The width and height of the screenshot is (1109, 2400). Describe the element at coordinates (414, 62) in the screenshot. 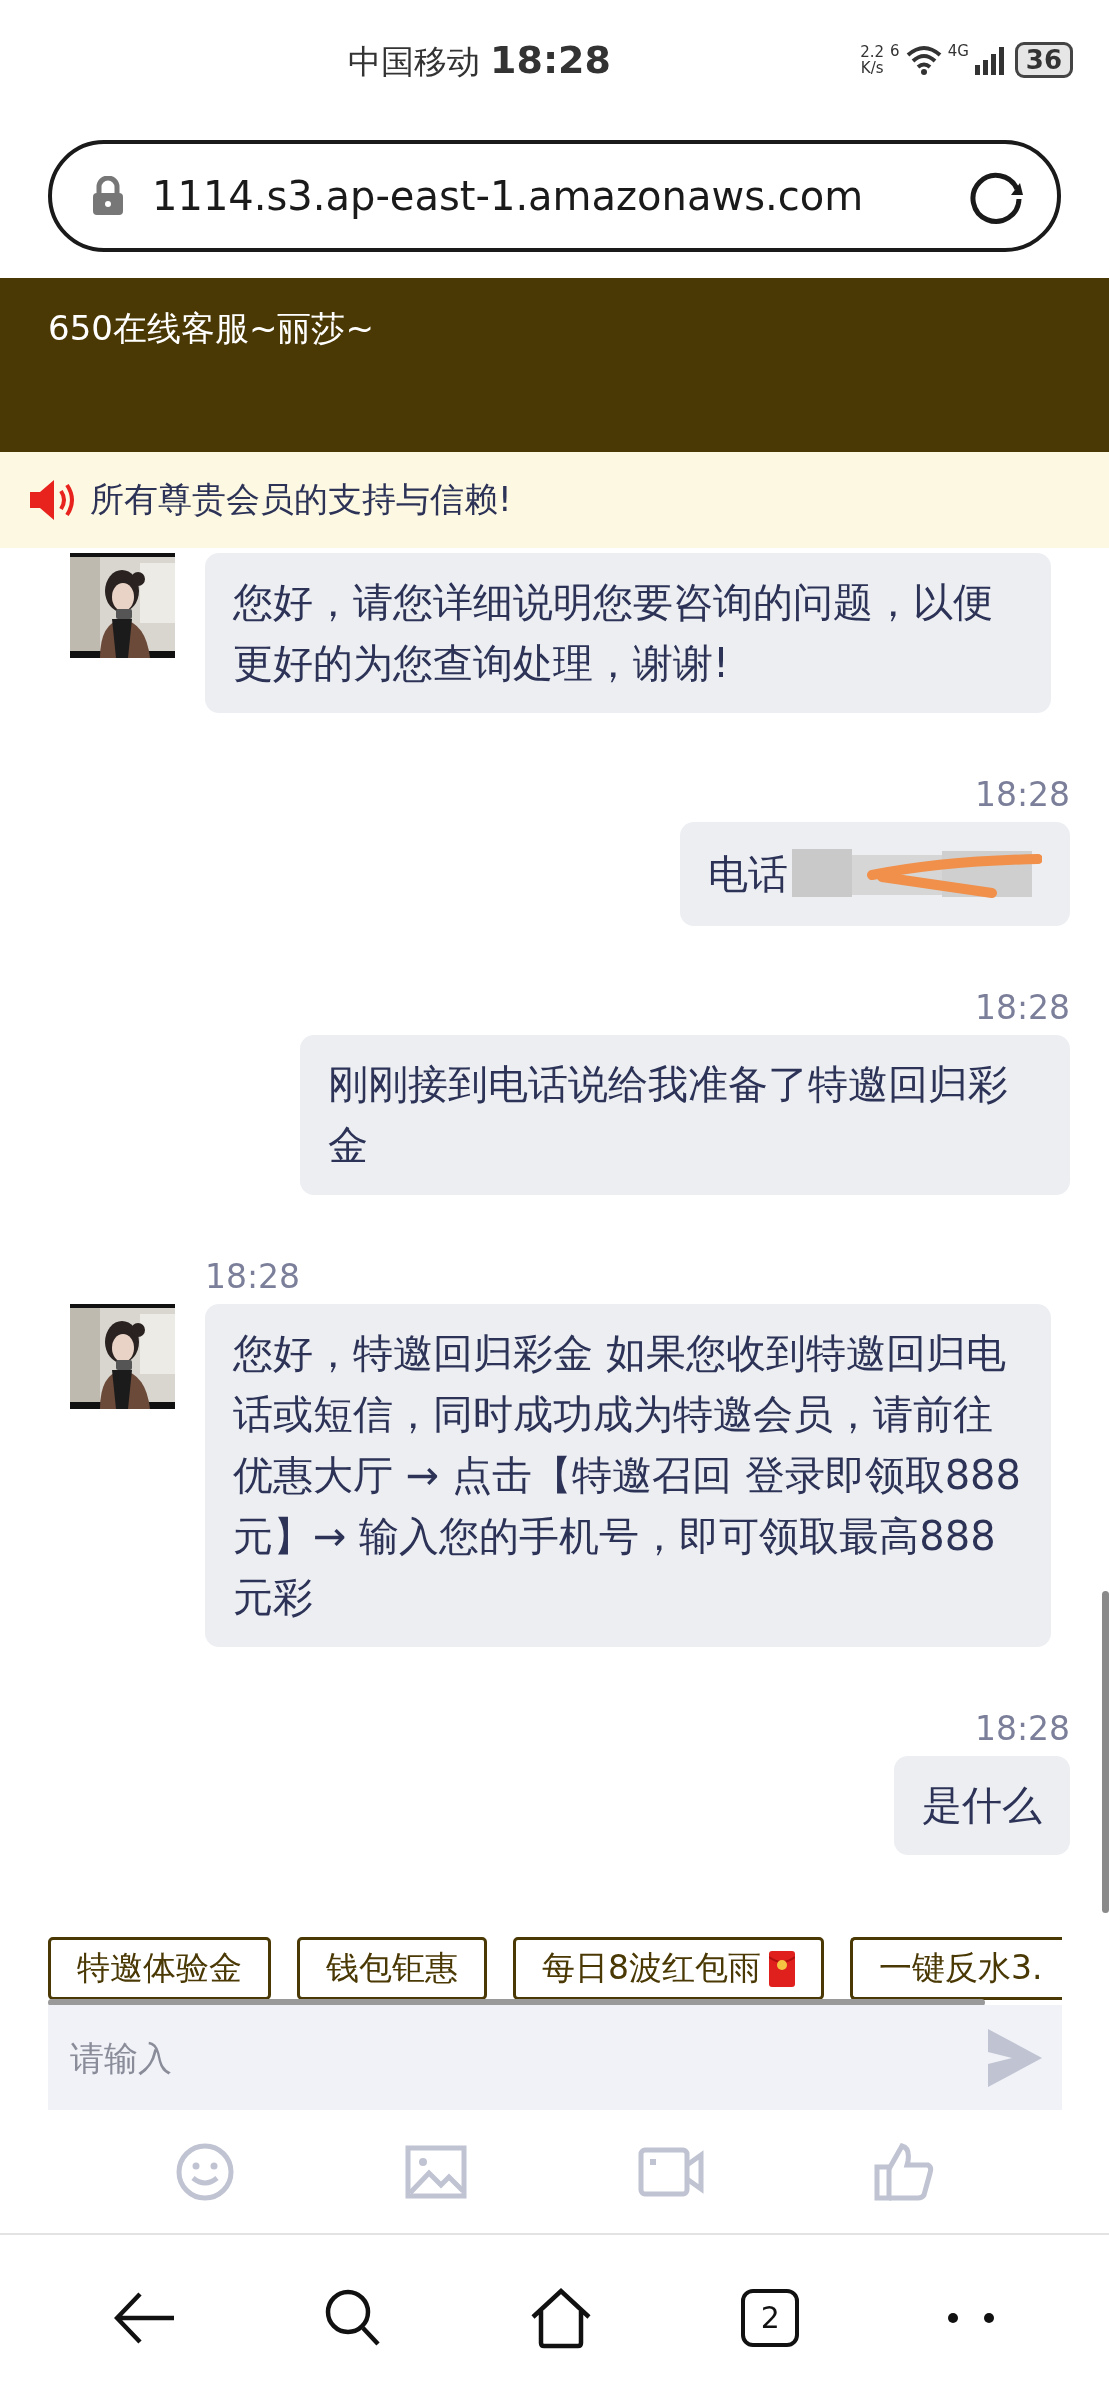

I see `carrier-name: 中国移动` at that location.